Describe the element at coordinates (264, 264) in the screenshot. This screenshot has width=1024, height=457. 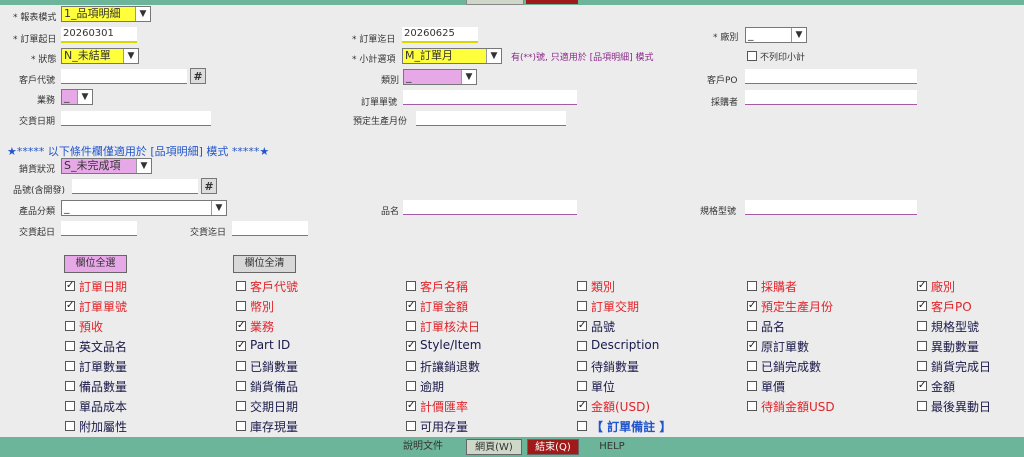
I see `clear-all-button: 欄位全清` at that location.